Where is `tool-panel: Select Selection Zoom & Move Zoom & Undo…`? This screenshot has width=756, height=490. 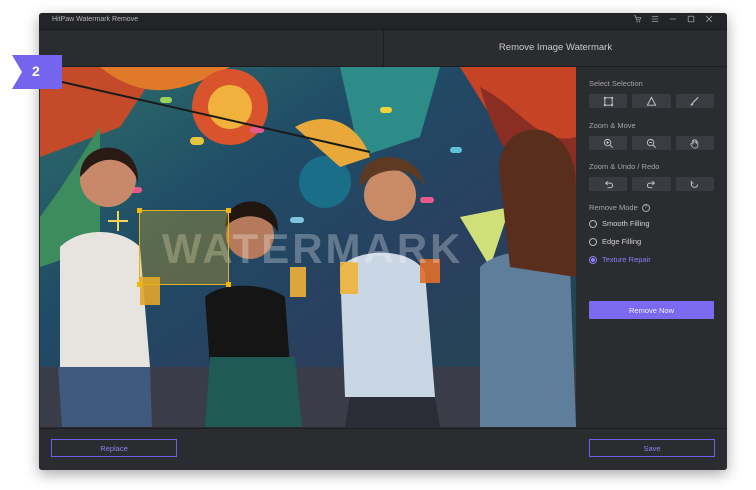 tool-panel: Select Selection Zoom & Move Zoom & Undo… is located at coordinates (652, 247).